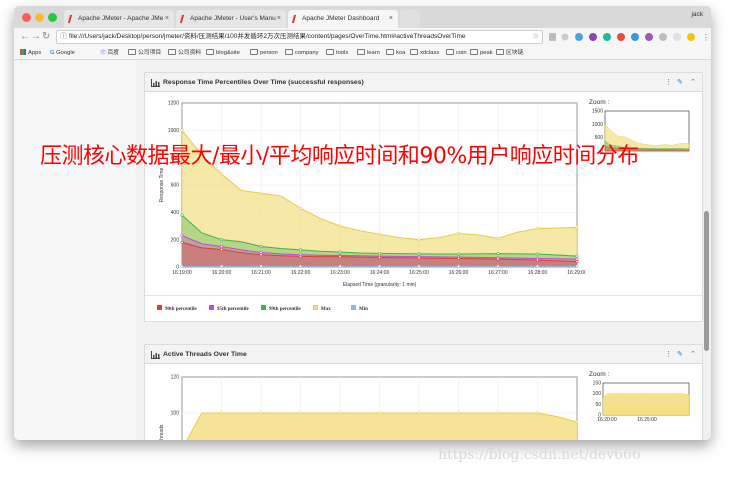 Image resolution: width=731 pixels, height=477 pixels. Describe the element at coordinates (184, 19) in the screenshot. I see `jmeter-favicon-icon` at that location.